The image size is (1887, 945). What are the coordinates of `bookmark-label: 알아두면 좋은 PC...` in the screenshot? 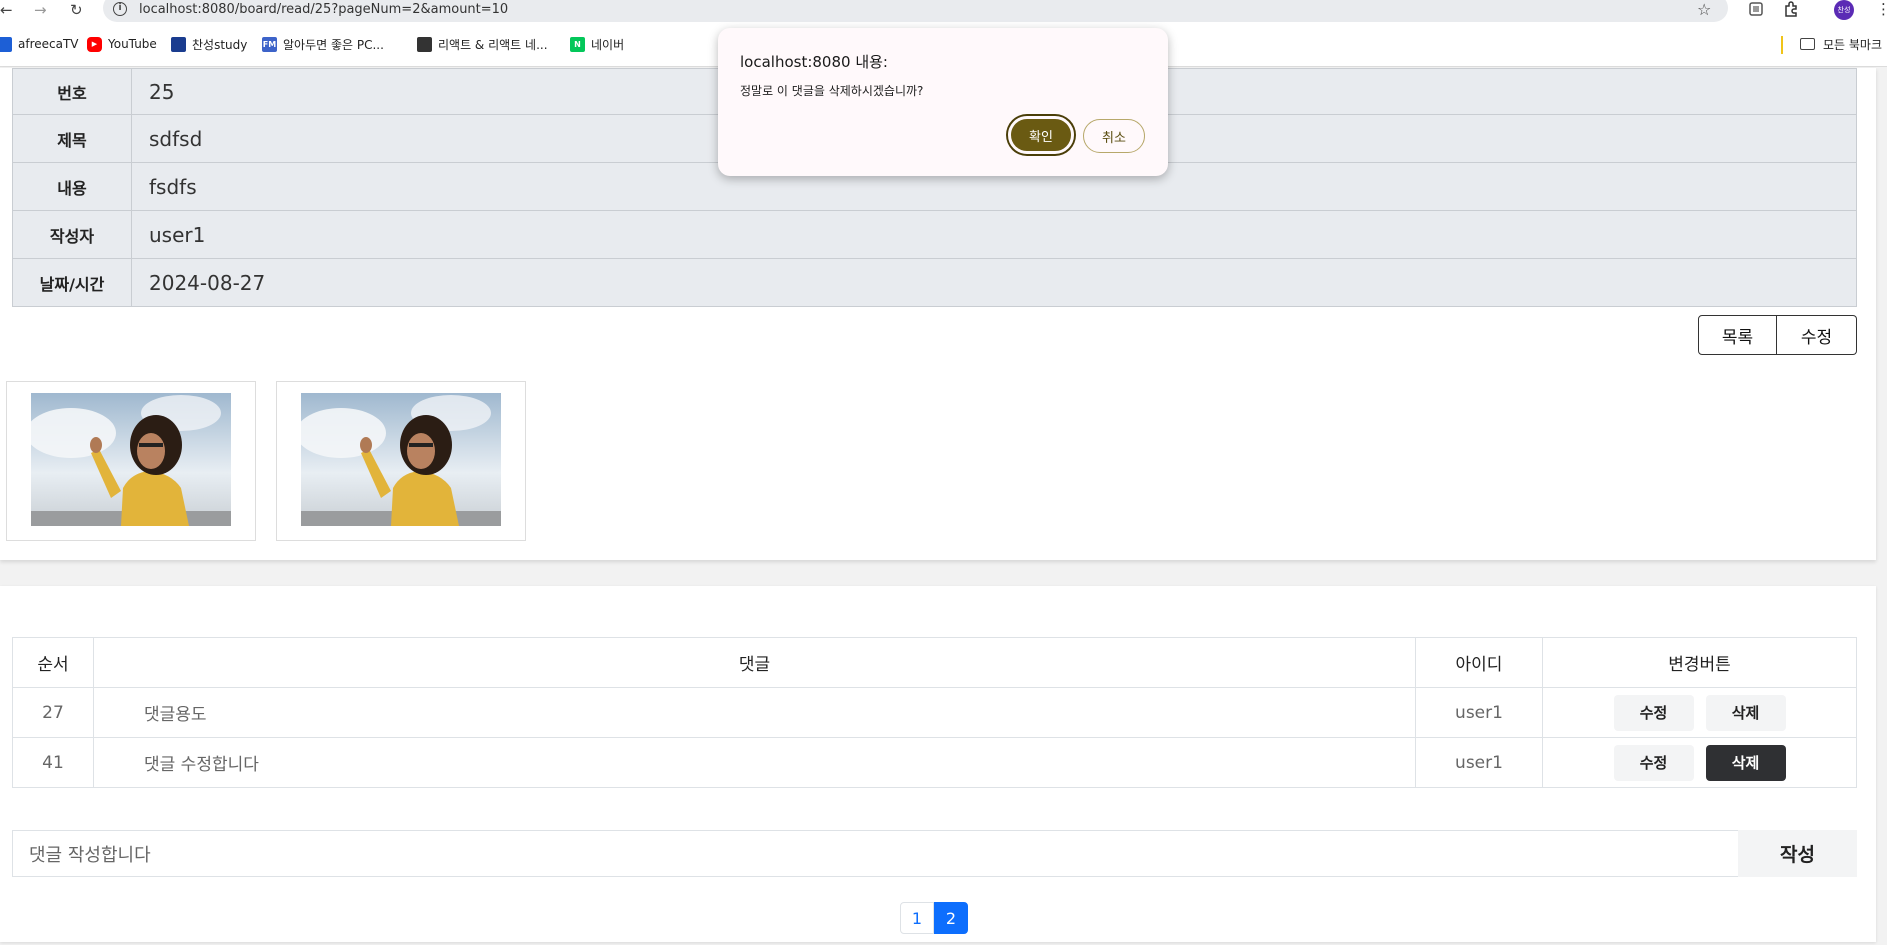 It's located at (333, 44).